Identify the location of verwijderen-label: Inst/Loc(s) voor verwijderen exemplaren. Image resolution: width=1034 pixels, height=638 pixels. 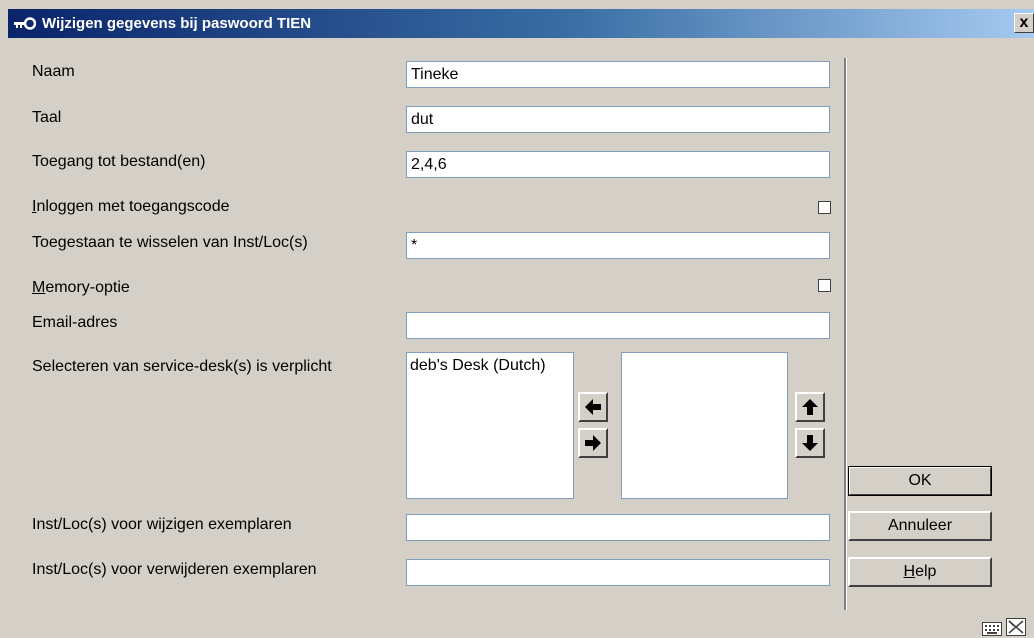
(174, 569).